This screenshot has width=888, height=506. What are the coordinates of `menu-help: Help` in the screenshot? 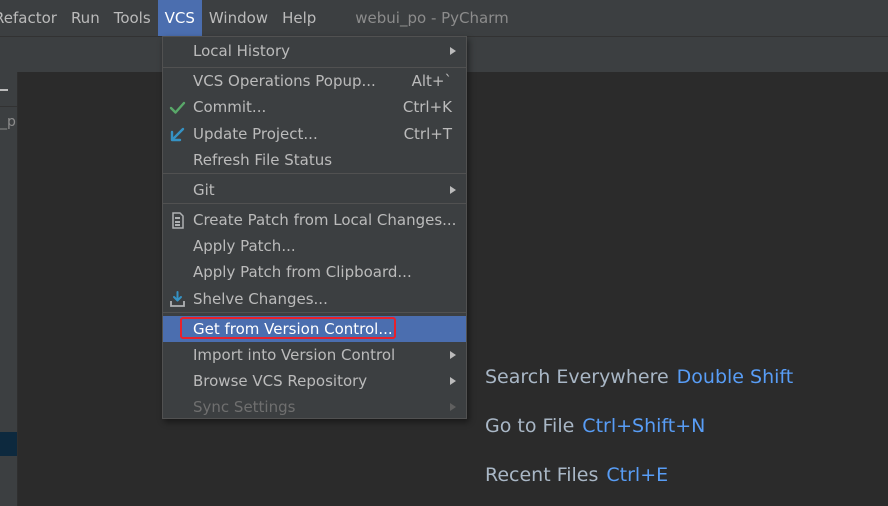 It's located at (299, 18).